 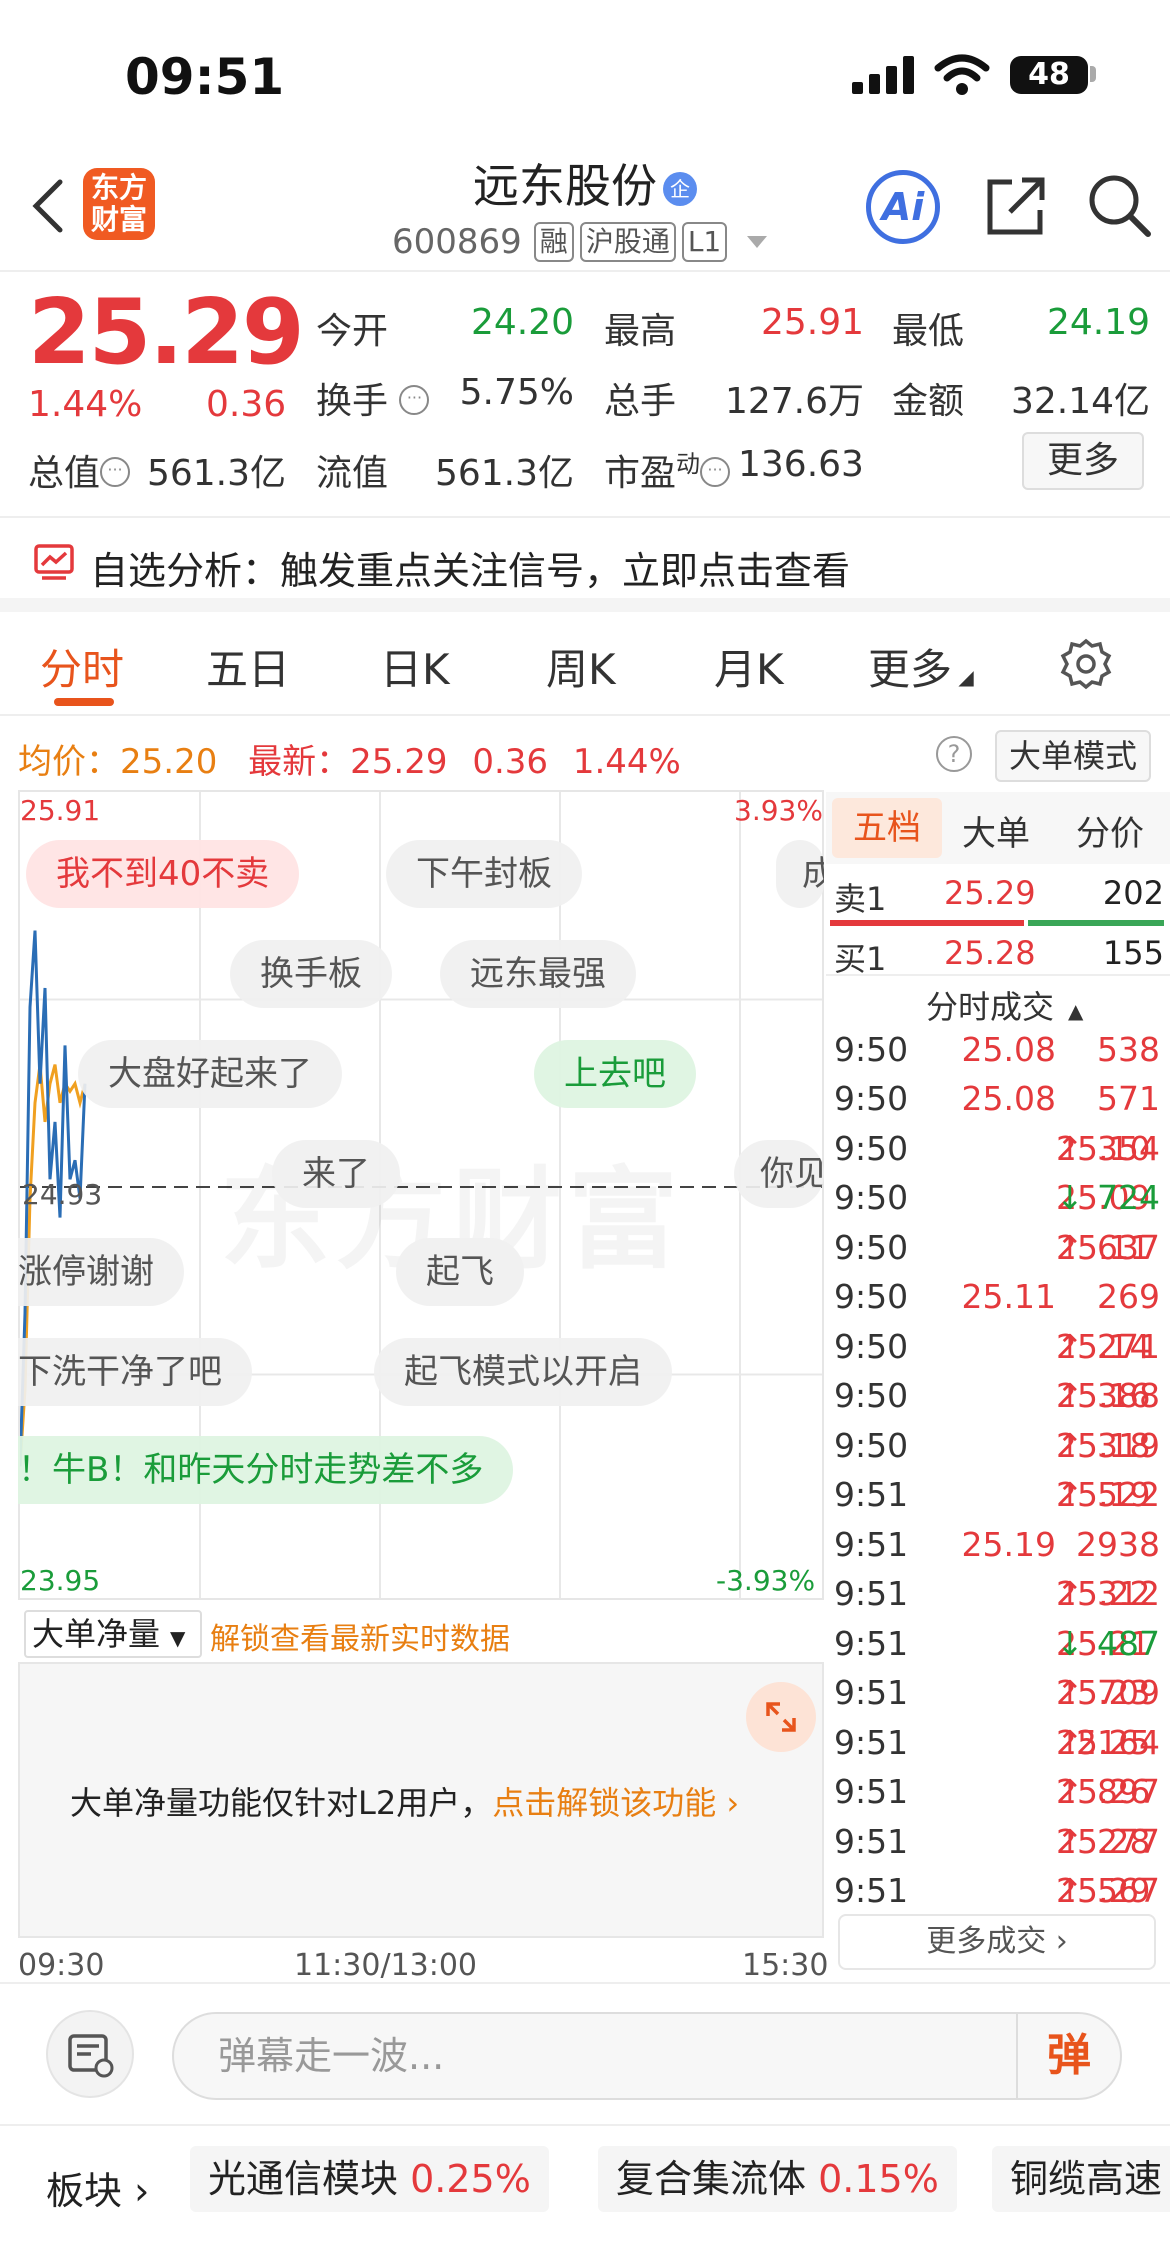 What do you see at coordinates (60, 1580) in the screenshot?
I see `y-low-label: 23.95` at bounding box center [60, 1580].